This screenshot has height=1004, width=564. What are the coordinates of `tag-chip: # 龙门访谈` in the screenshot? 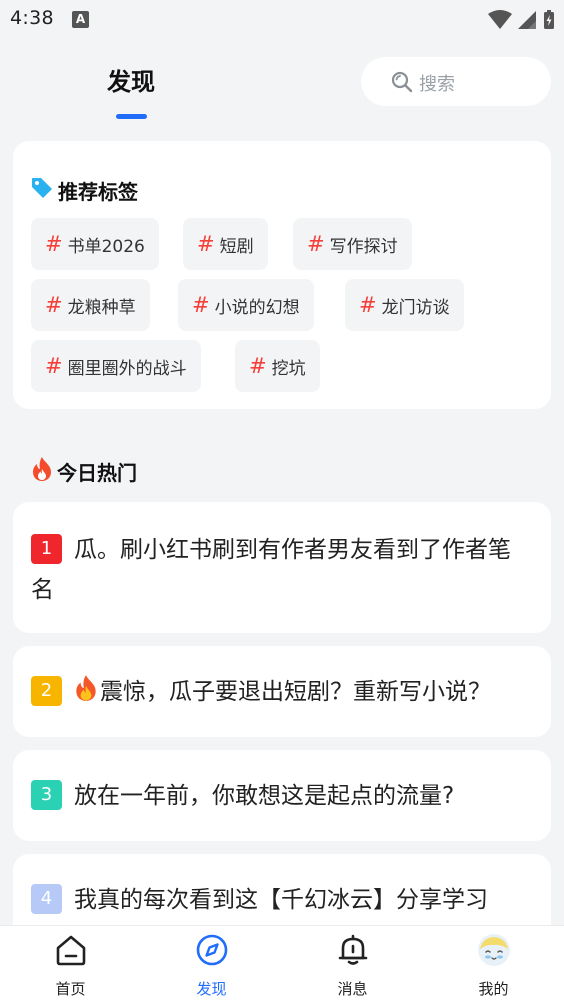 It's located at (404, 305).